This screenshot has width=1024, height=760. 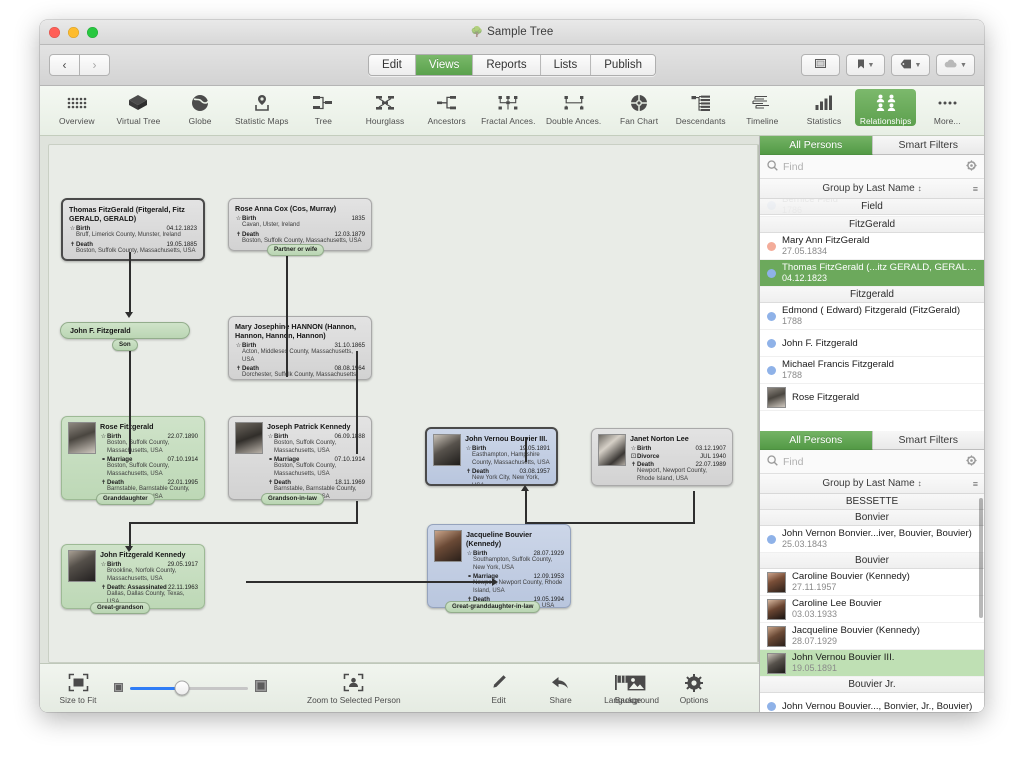 I want to click on cloud-button: ▼, so click(x=955, y=65).